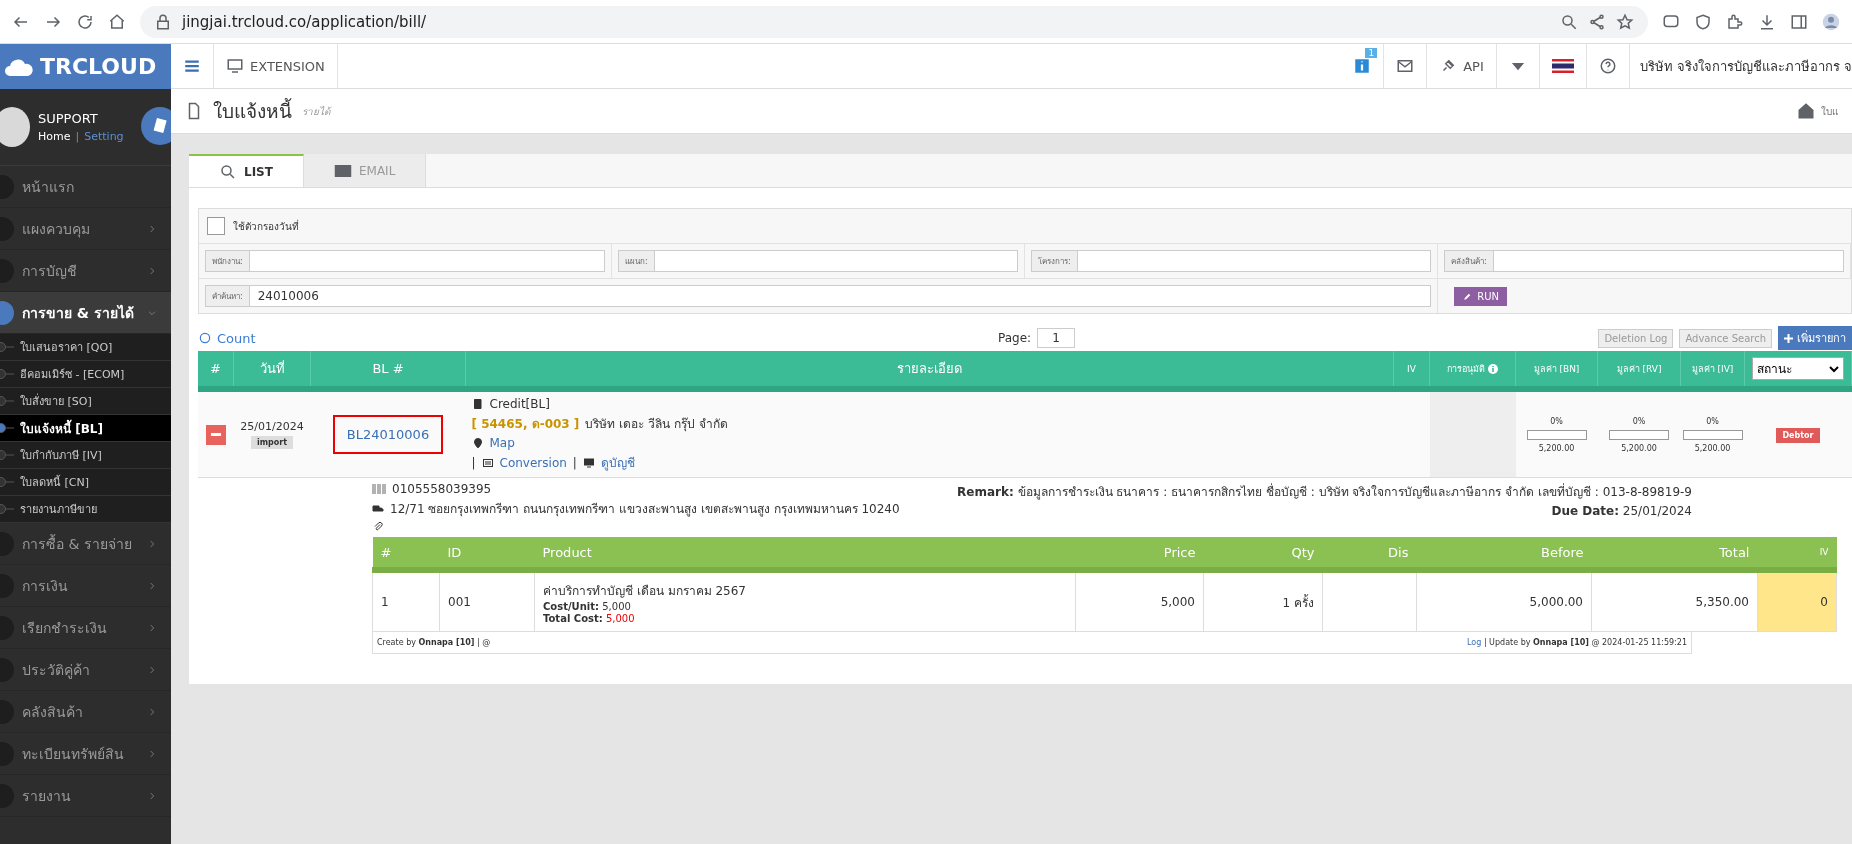 This screenshot has height=844, width=1852. I want to click on input-field: แผนก:, so click(818, 261).